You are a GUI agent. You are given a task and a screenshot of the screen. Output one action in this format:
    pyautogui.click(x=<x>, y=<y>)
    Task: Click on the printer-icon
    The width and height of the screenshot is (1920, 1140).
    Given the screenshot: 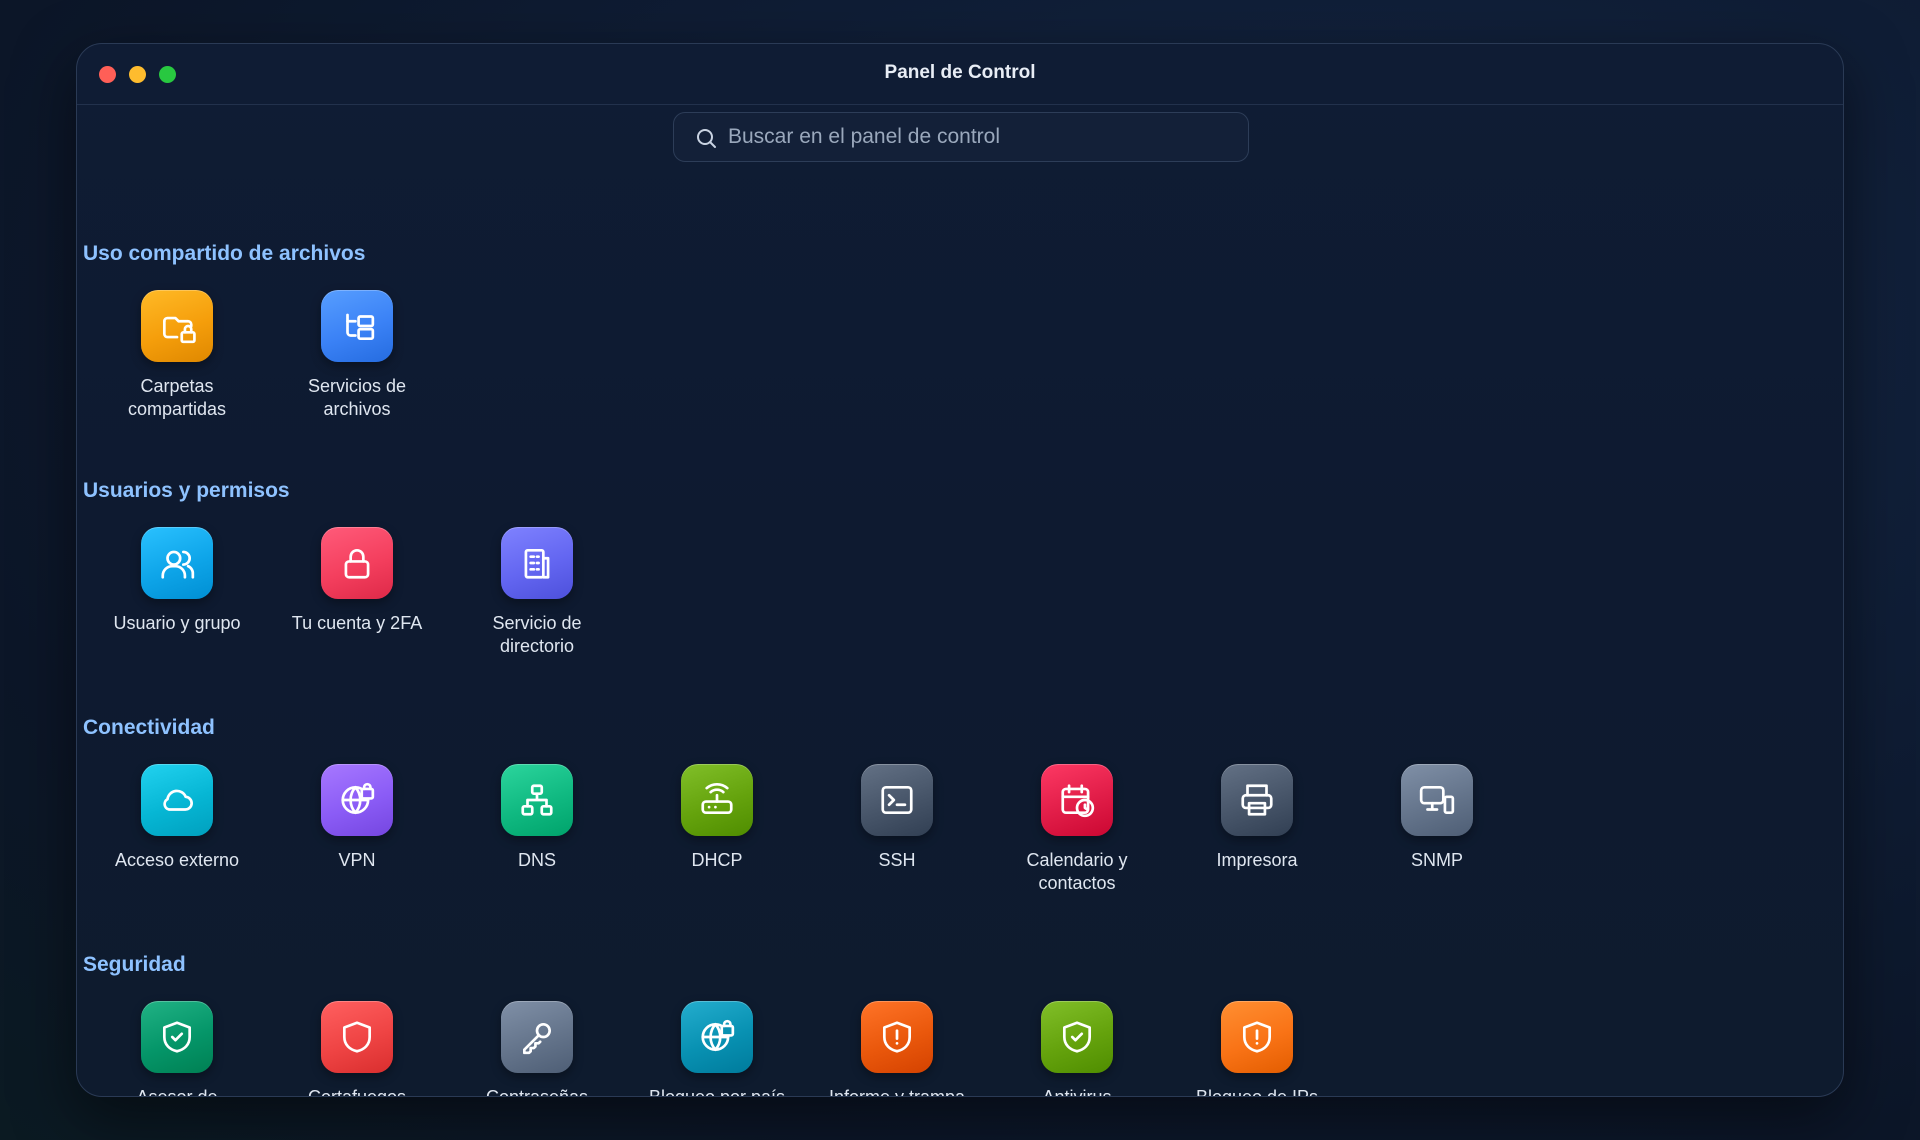 What is the action you would take?
    pyautogui.click(x=1257, y=800)
    